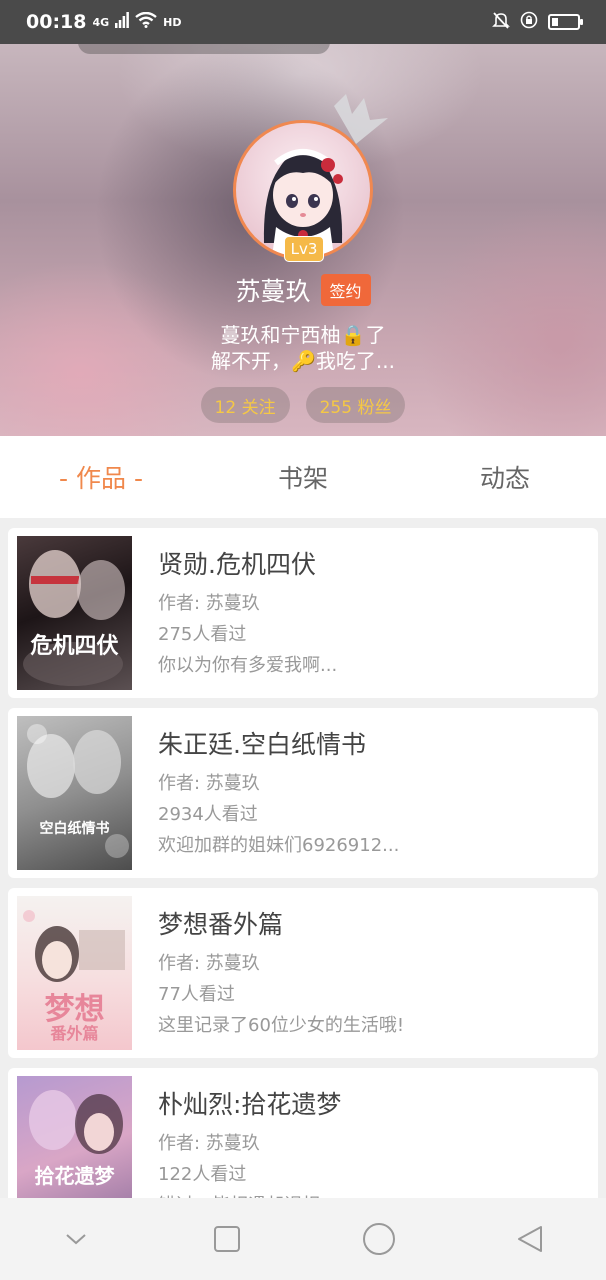 The height and width of the screenshot is (1280, 606). What do you see at coordinates (74, 1176) in the screenshot?
I see `cover-title: 拾花遗梦` at bounding box center [74, 1176].